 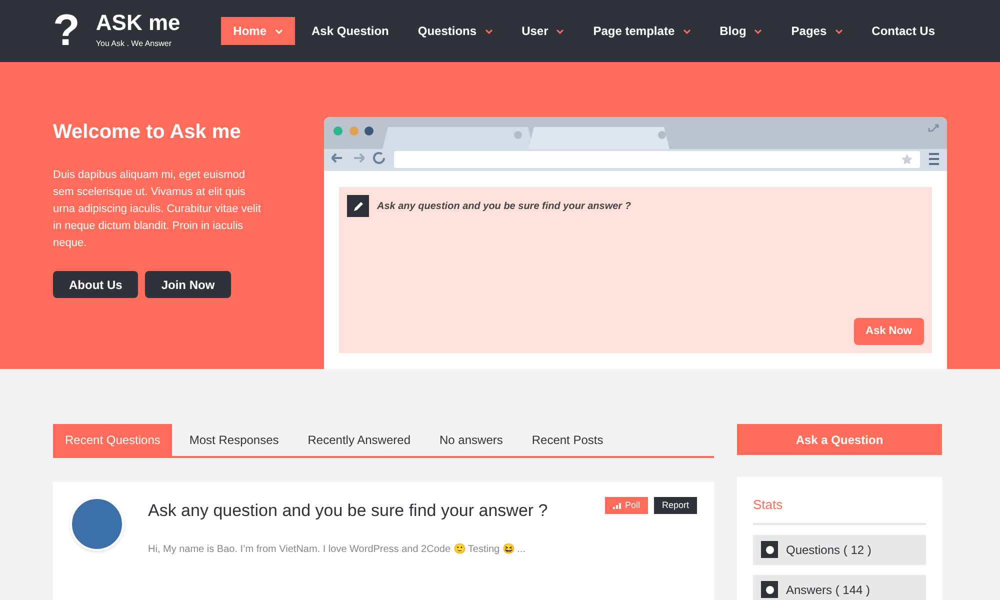 What do you see at coordinates (359, 440) in the screenshot?
I see `tab: Recently Answered` at bounding box center [359, 440].